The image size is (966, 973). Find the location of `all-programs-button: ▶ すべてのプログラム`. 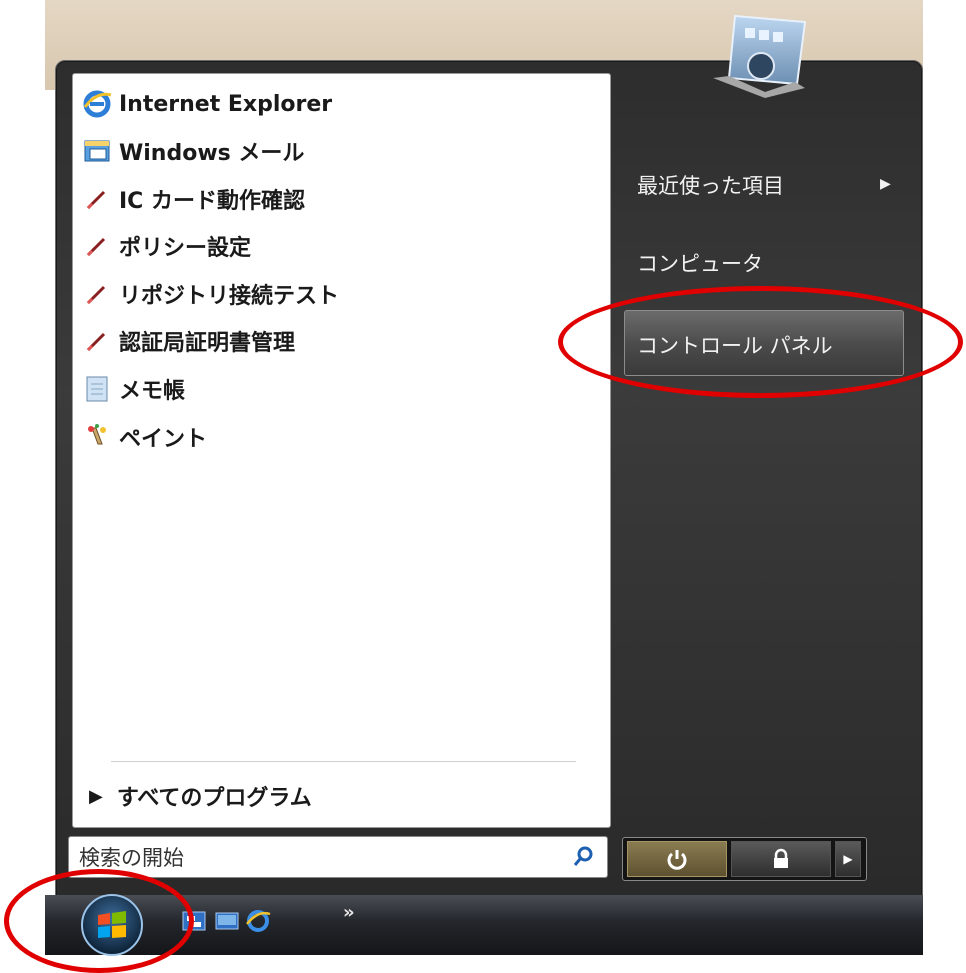

all-programs-button: ▶ すべてのプログラム is located at coordinates (197, 796).